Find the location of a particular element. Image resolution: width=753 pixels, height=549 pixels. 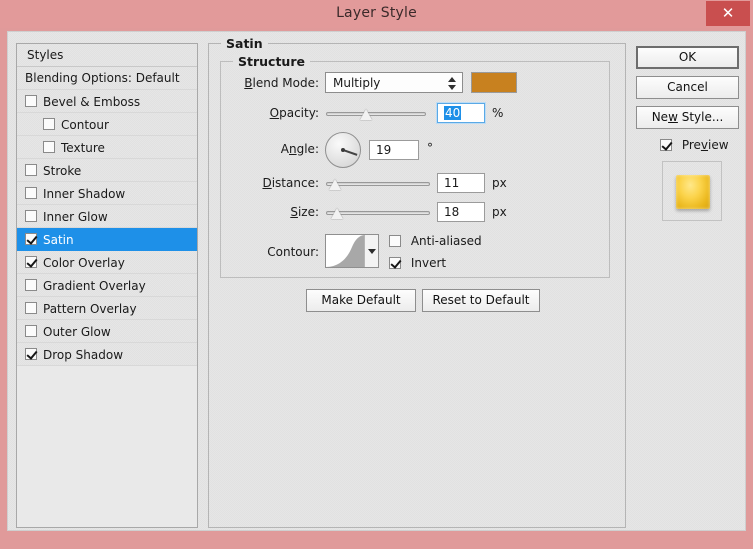

preview-swatch is located at coordinates (693, 192).